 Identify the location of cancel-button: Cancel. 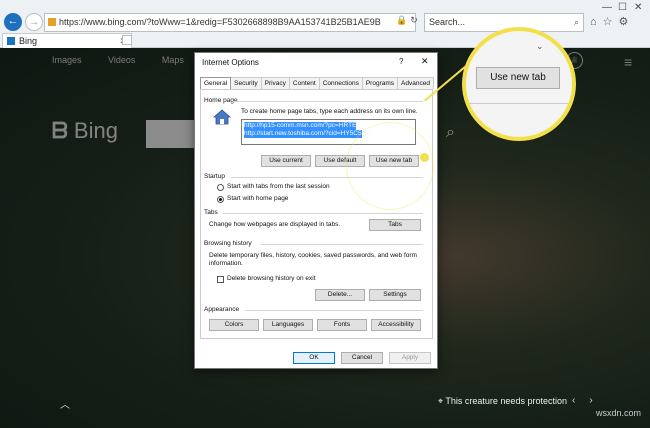
(362, 358).